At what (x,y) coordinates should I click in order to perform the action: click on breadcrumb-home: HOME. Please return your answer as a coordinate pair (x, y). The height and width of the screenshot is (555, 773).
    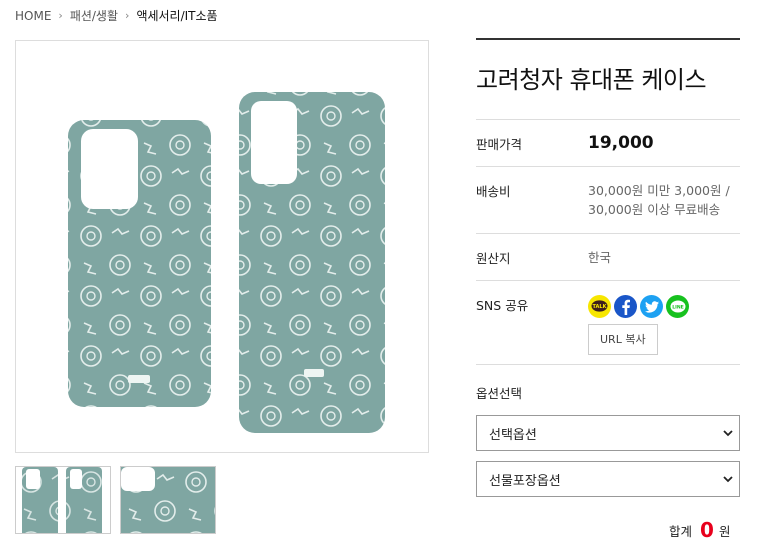
    Looking at the image, I should click on (33, 16).